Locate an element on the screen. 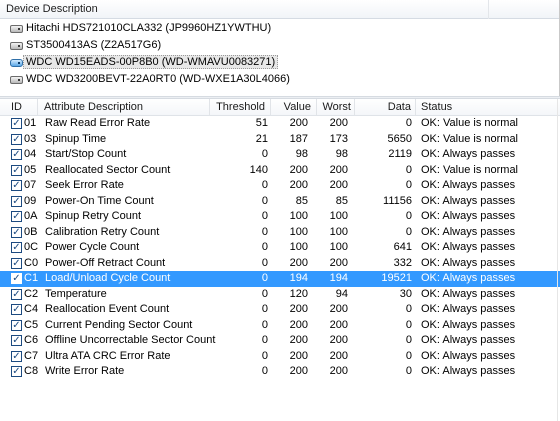 This screenshot has height=421, width=560. attribute-description: Spinup Retry Count is located at coordinates (93, 216).